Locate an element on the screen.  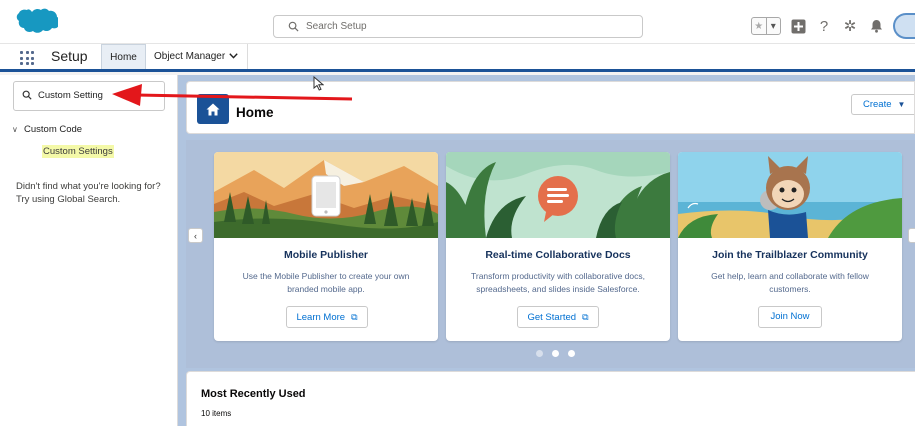
button-label: Join Now is located at coordinates (790, 316).